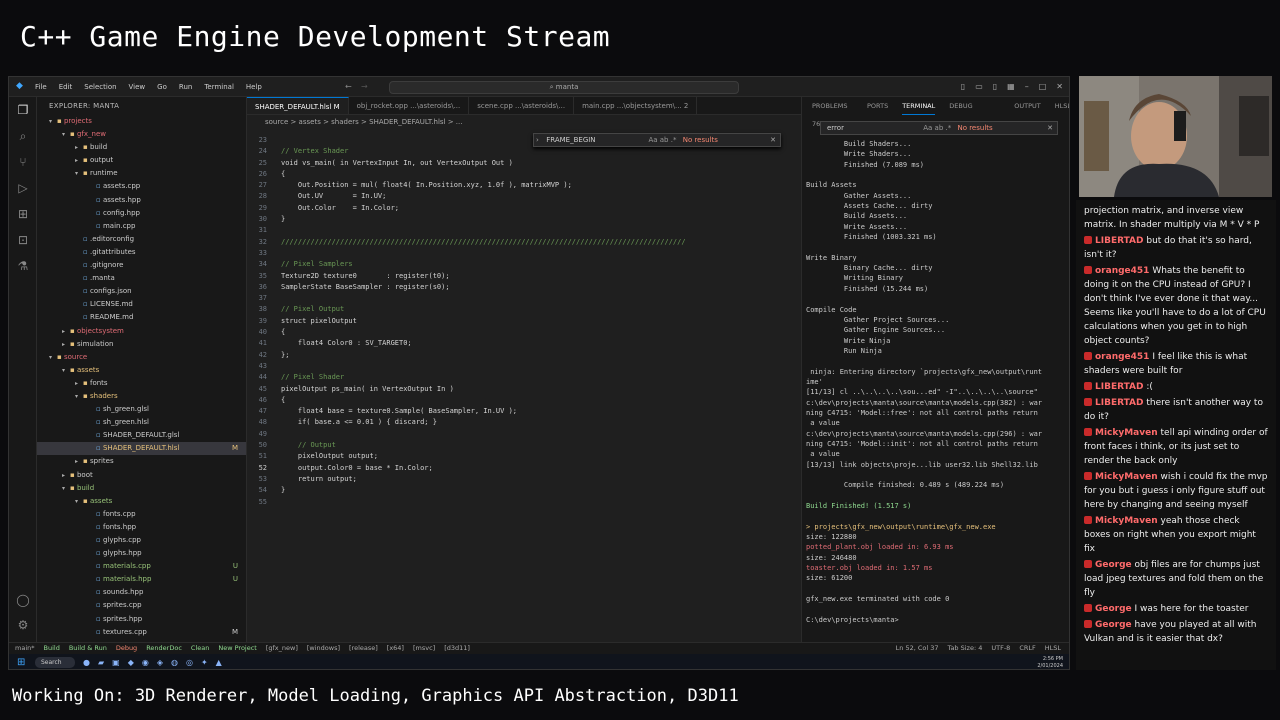 This screenshot has width=1280, height=720. What do you see at coordinates (25, 648) in the screenshot?
I see `status-item: main*` at bounding box center [25, 648].